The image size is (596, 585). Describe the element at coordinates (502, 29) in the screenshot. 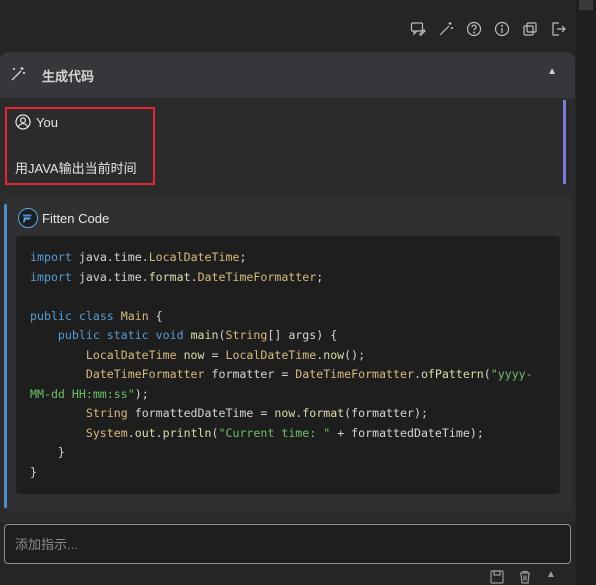

I see `info-icon` at that location.